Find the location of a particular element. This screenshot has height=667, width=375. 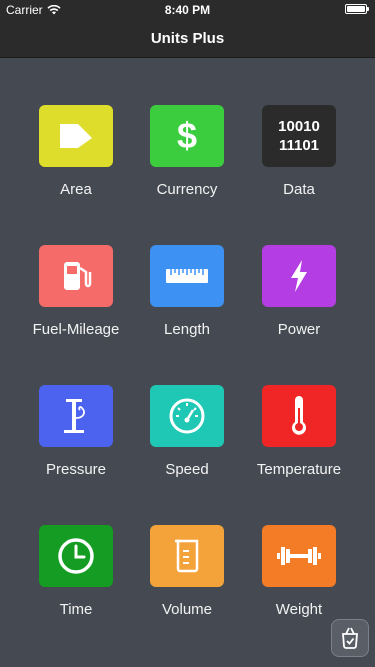

app-badge is located at coordinates (350, 638).